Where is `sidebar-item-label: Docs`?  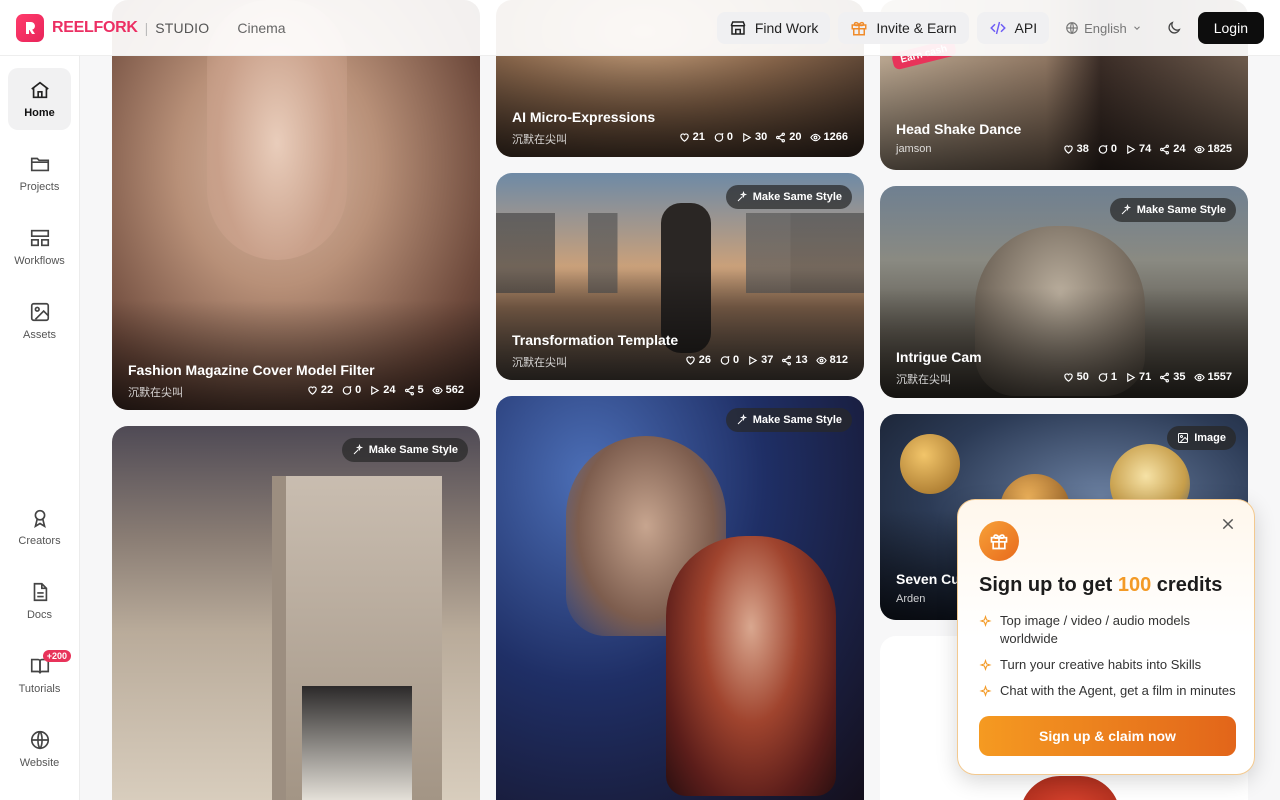 sidebar-item-label: Docs is located at coordinates (39, 615).